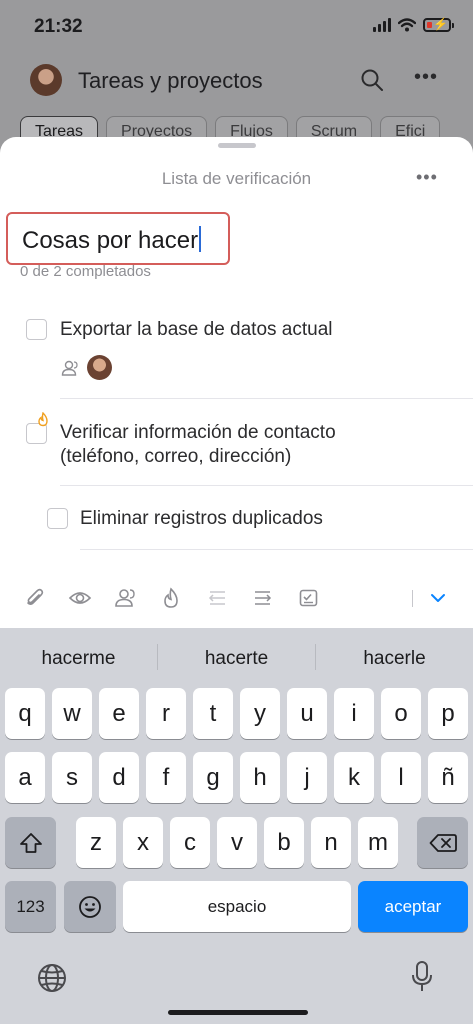 The height and width of the screenshot is (1024, 473). I want to click on progress-text: 0 de 2 completados, so click(85, 271).